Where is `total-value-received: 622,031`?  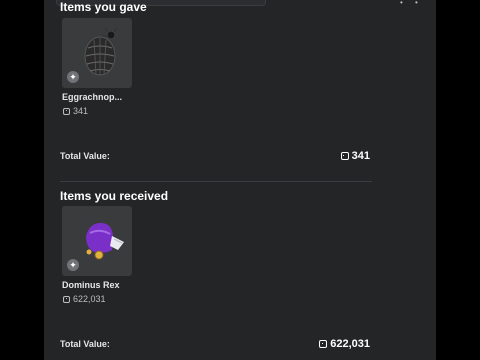
total-value-received: 622,031 is located at coordinates (344, 344).